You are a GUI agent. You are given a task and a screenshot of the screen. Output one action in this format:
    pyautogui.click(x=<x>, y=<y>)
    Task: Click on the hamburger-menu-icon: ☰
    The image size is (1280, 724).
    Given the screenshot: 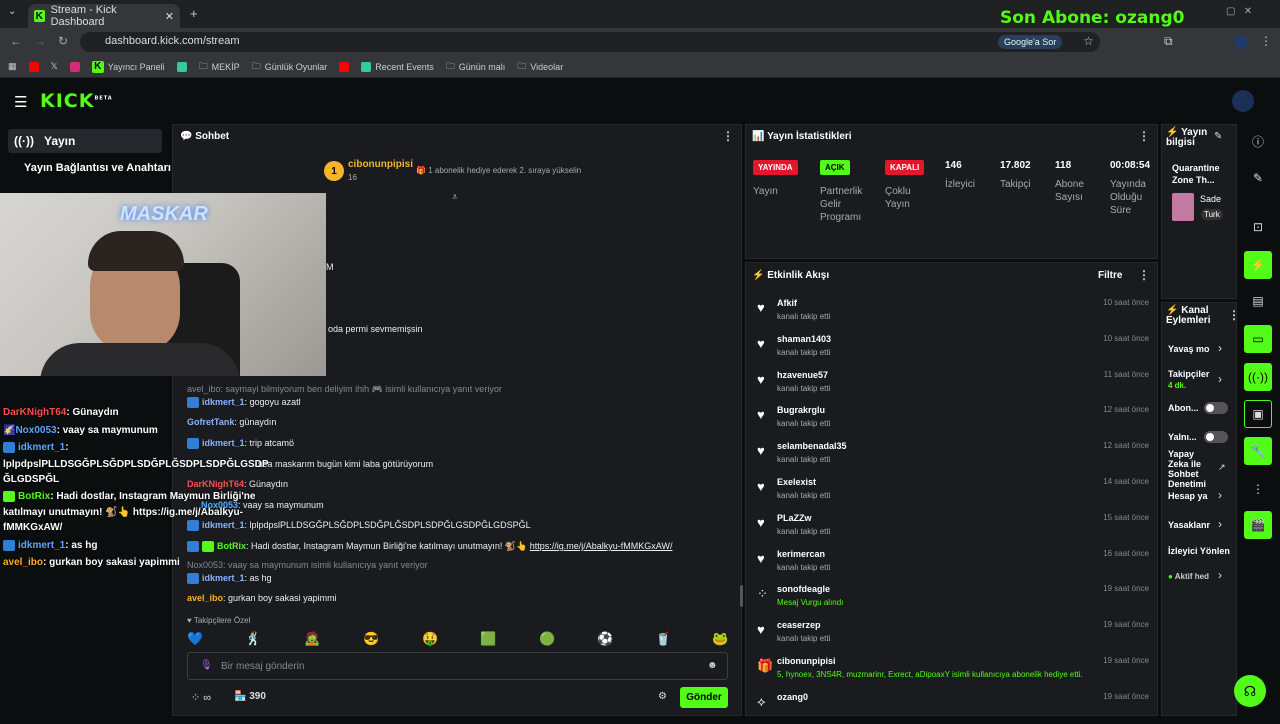 What is the action you would take?
    pyautogui.click(x=20, y=102)
    